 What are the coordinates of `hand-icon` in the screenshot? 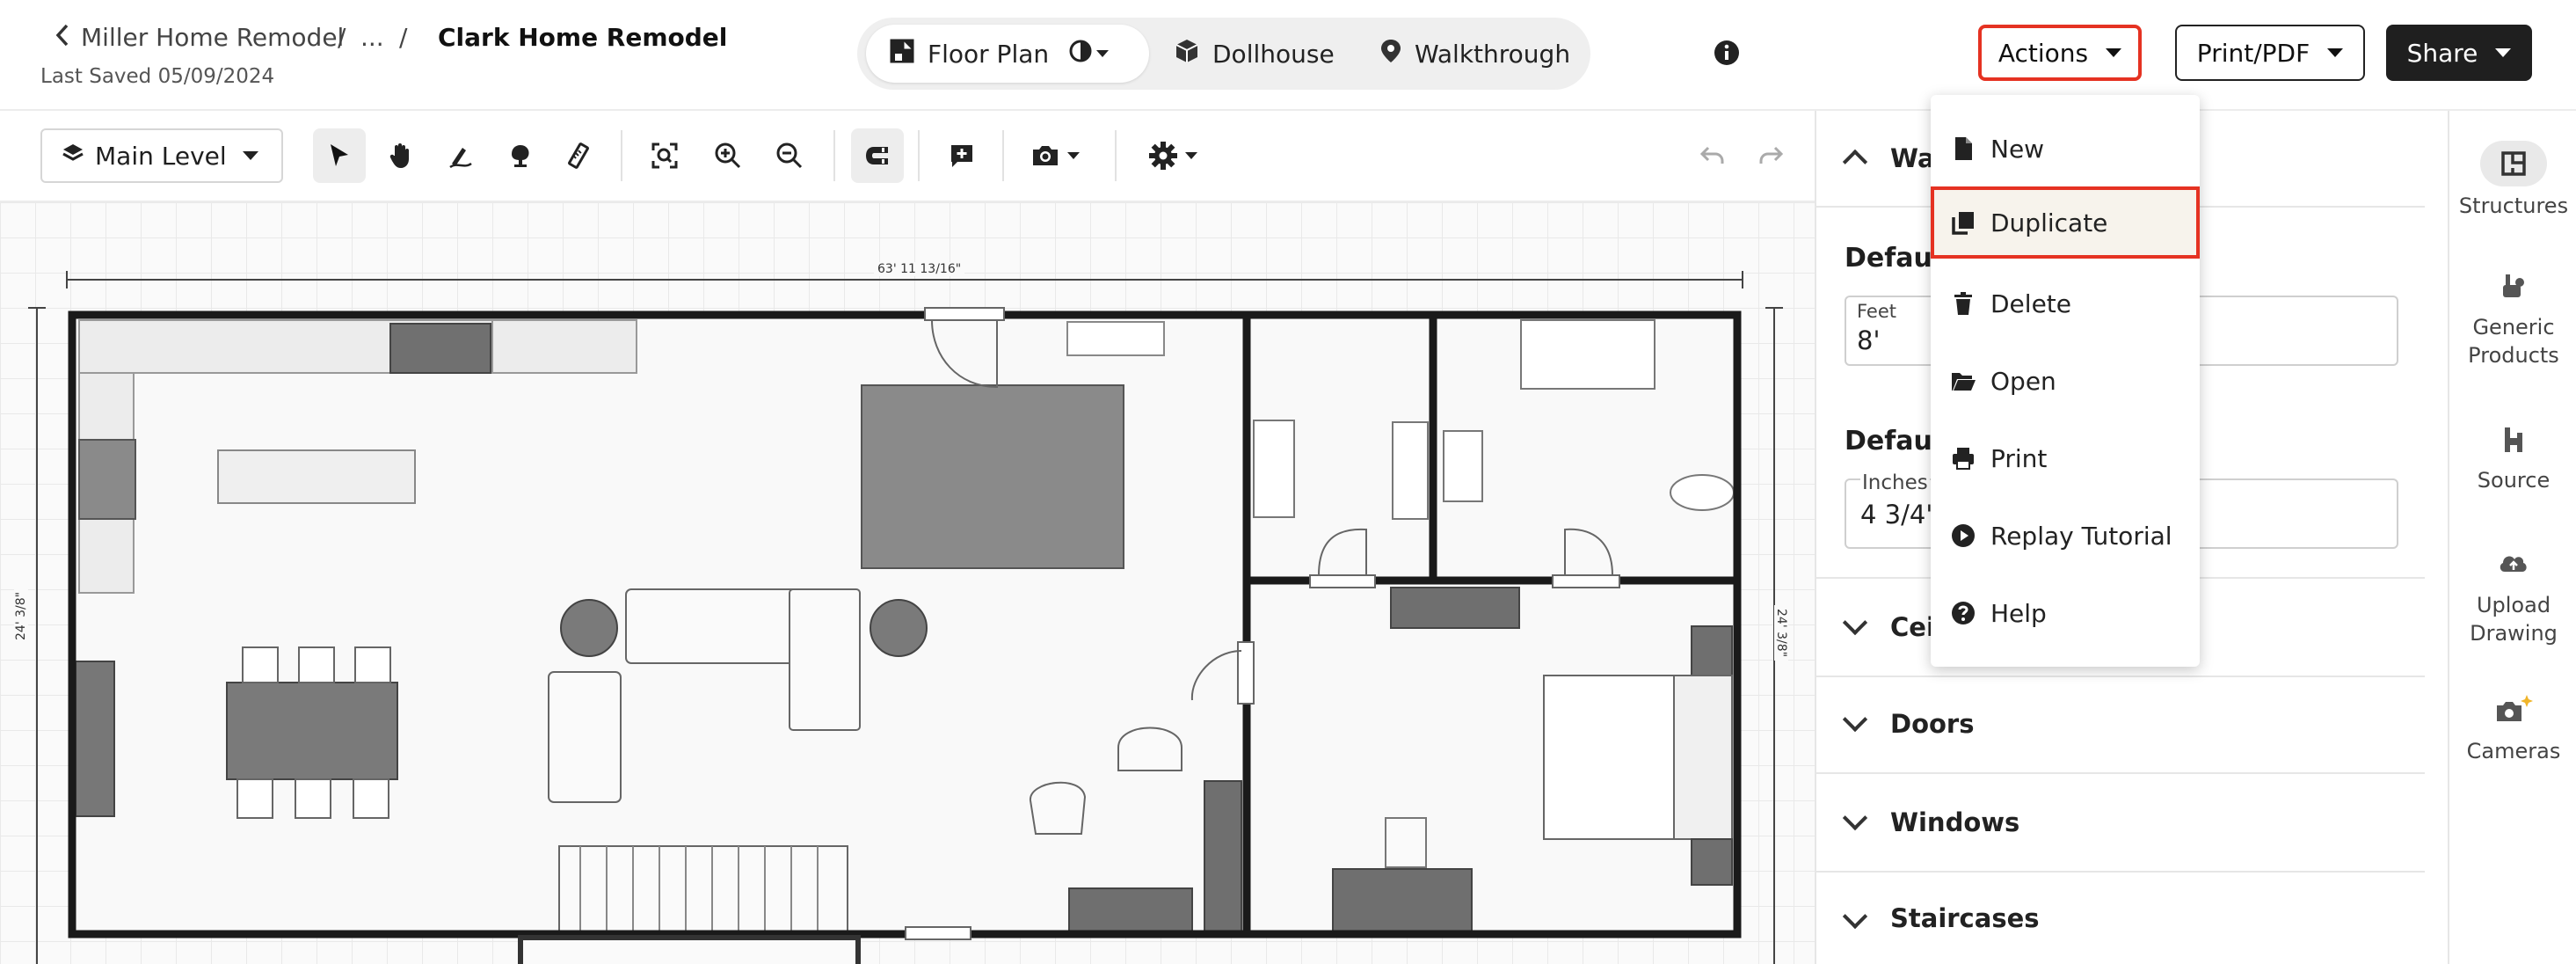 It's located at (399, 155).